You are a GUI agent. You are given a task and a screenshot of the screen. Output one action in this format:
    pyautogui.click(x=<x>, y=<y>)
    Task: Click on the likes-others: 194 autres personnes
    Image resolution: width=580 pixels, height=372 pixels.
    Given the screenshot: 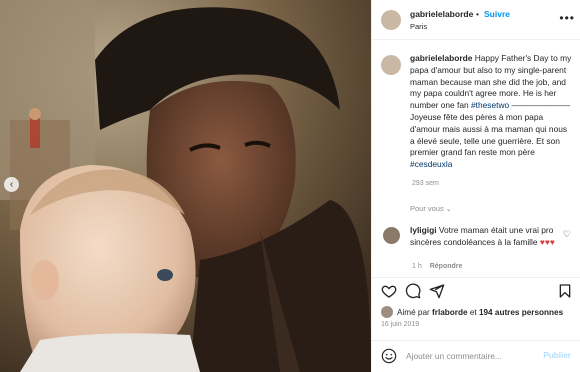 What is the action you would take?
    pyautogui.click(x=521, y=312)
    